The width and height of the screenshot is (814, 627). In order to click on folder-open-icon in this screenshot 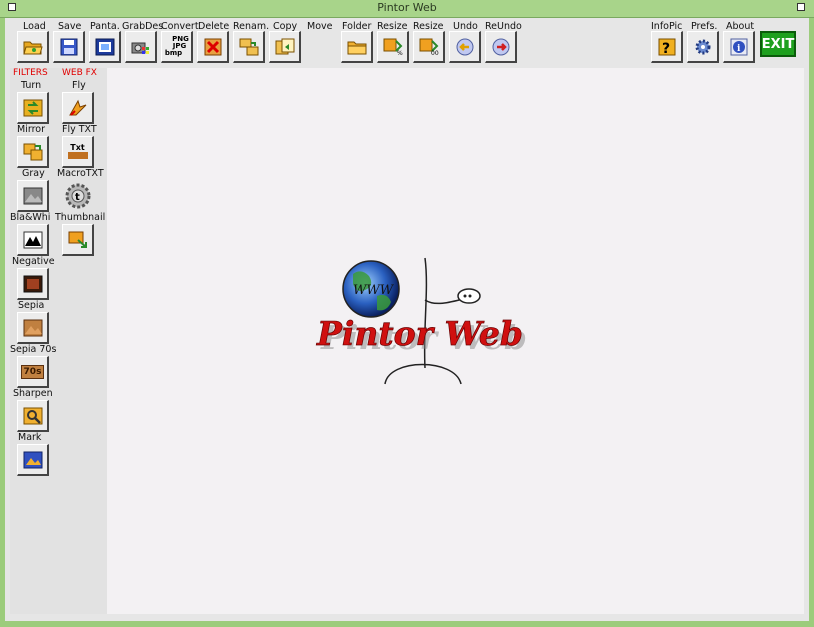, I will do `click(32, 47)`.